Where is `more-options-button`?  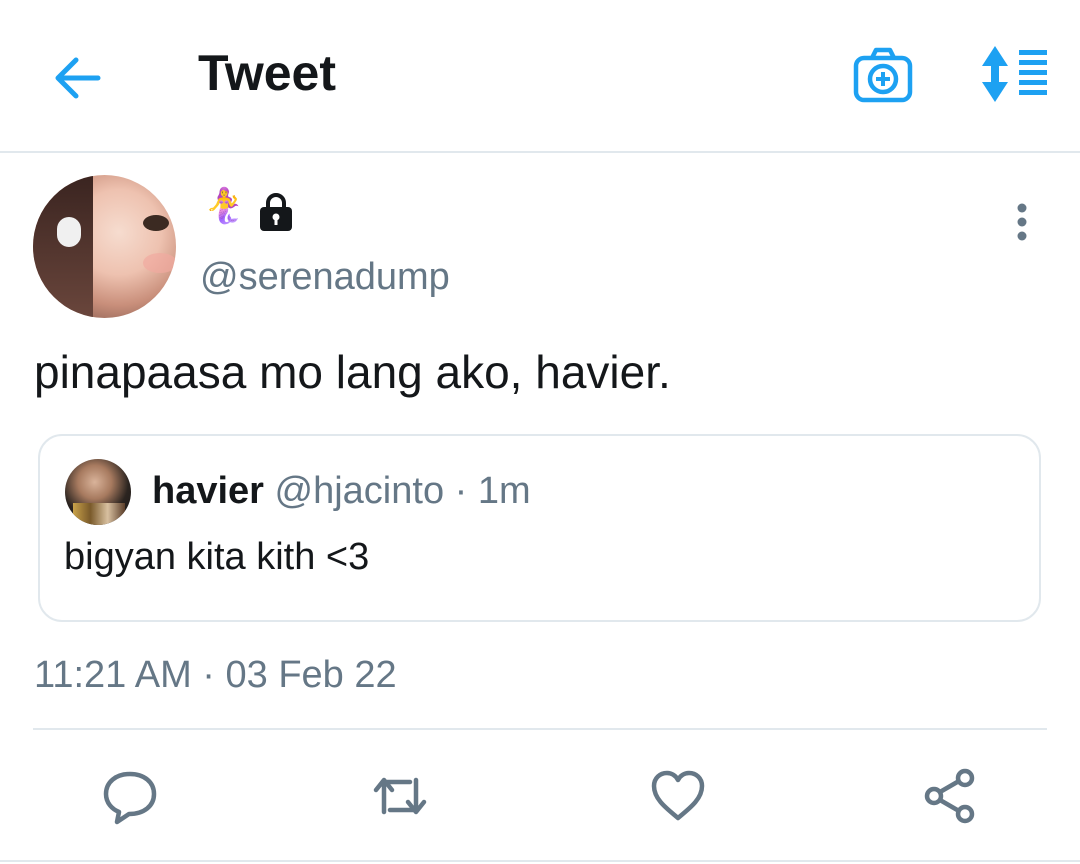 more-options-button is located at coordinates (1022, 222).